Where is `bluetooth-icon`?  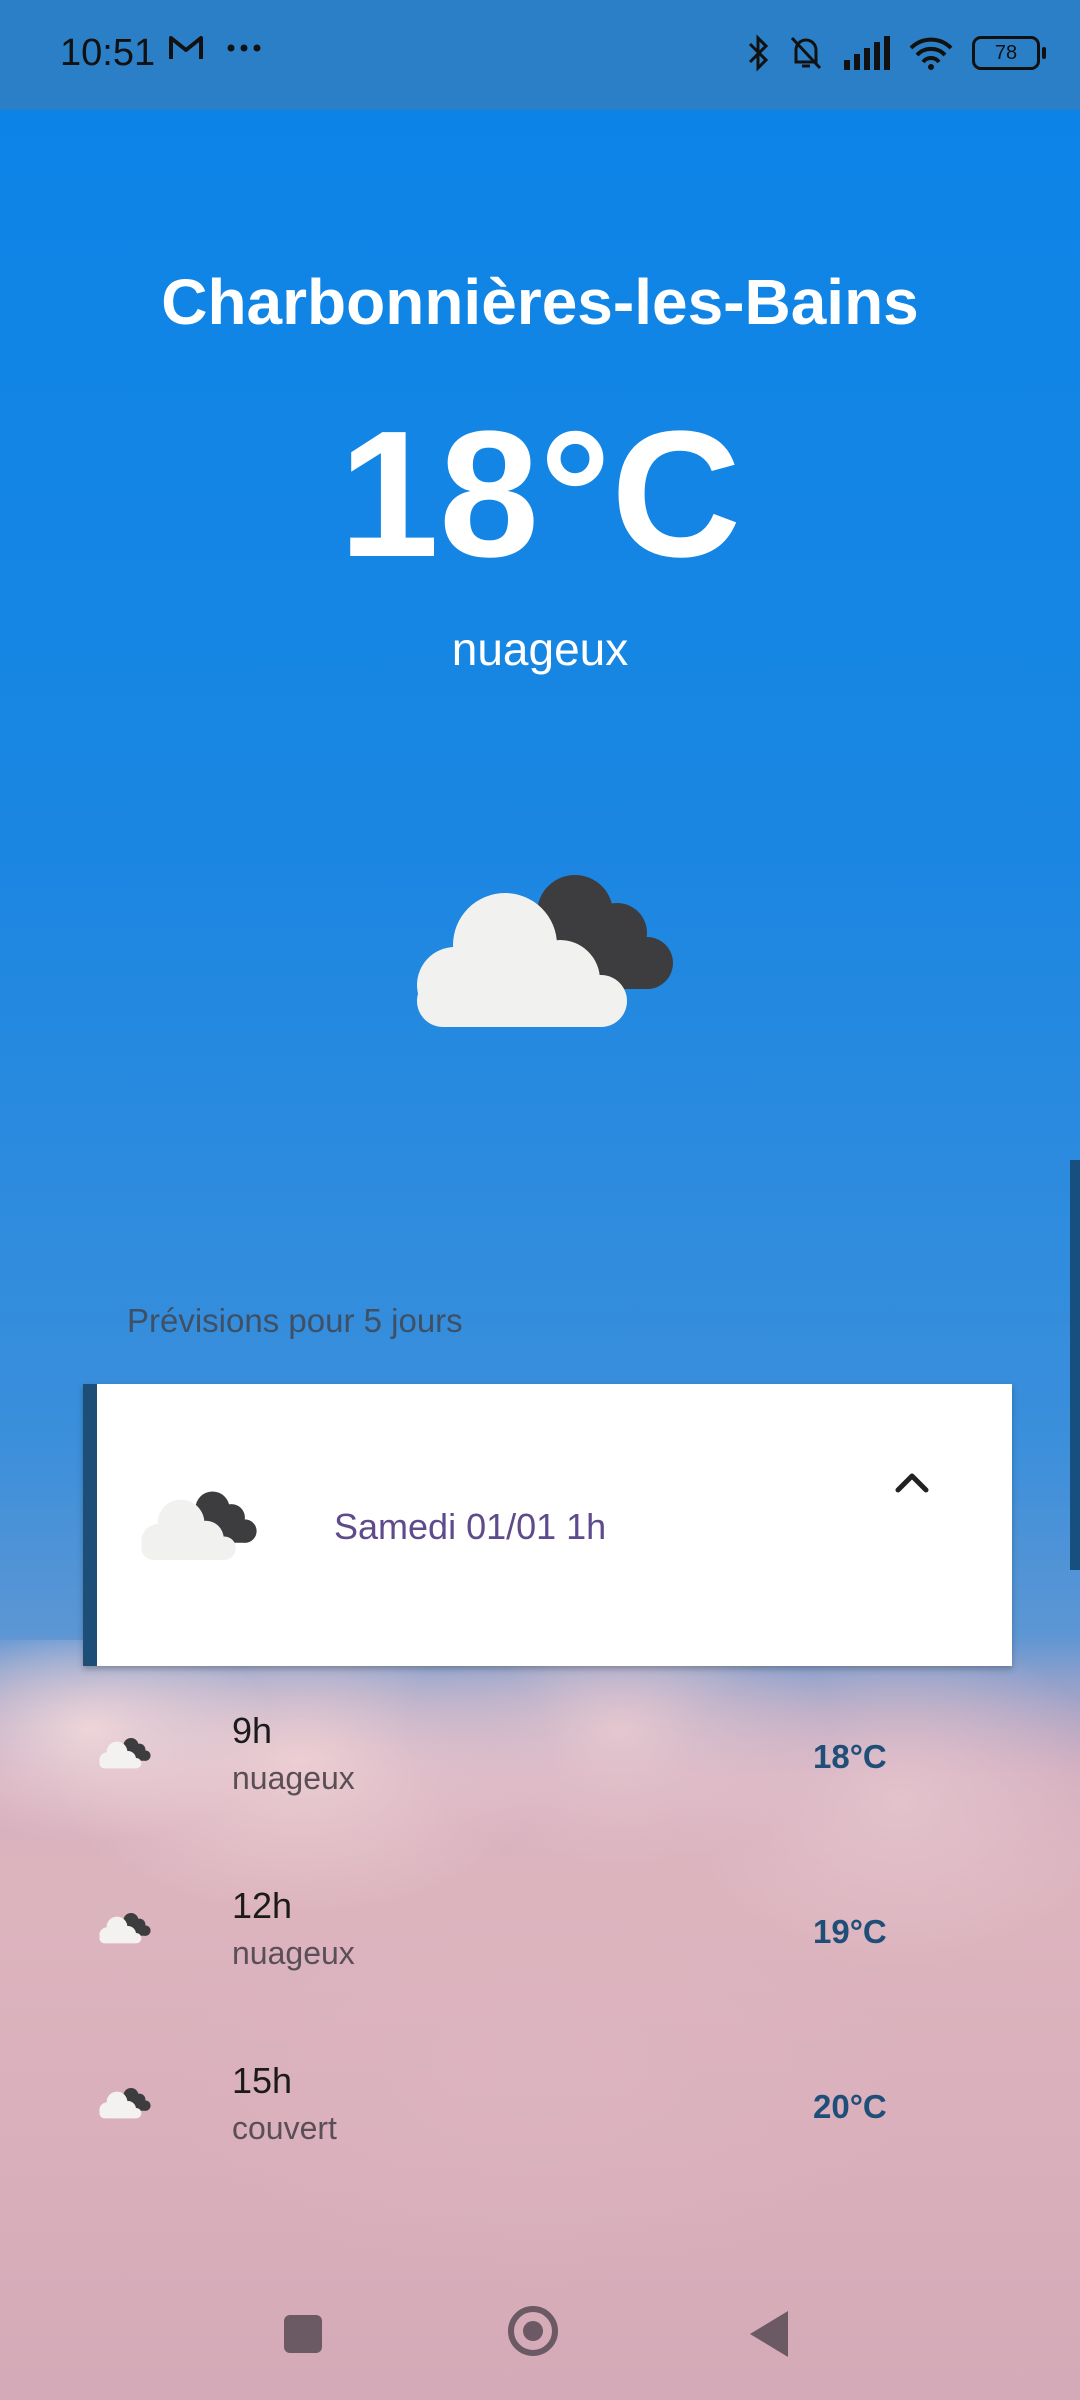
bluetooth-icon is located at coordinates (758, 53).